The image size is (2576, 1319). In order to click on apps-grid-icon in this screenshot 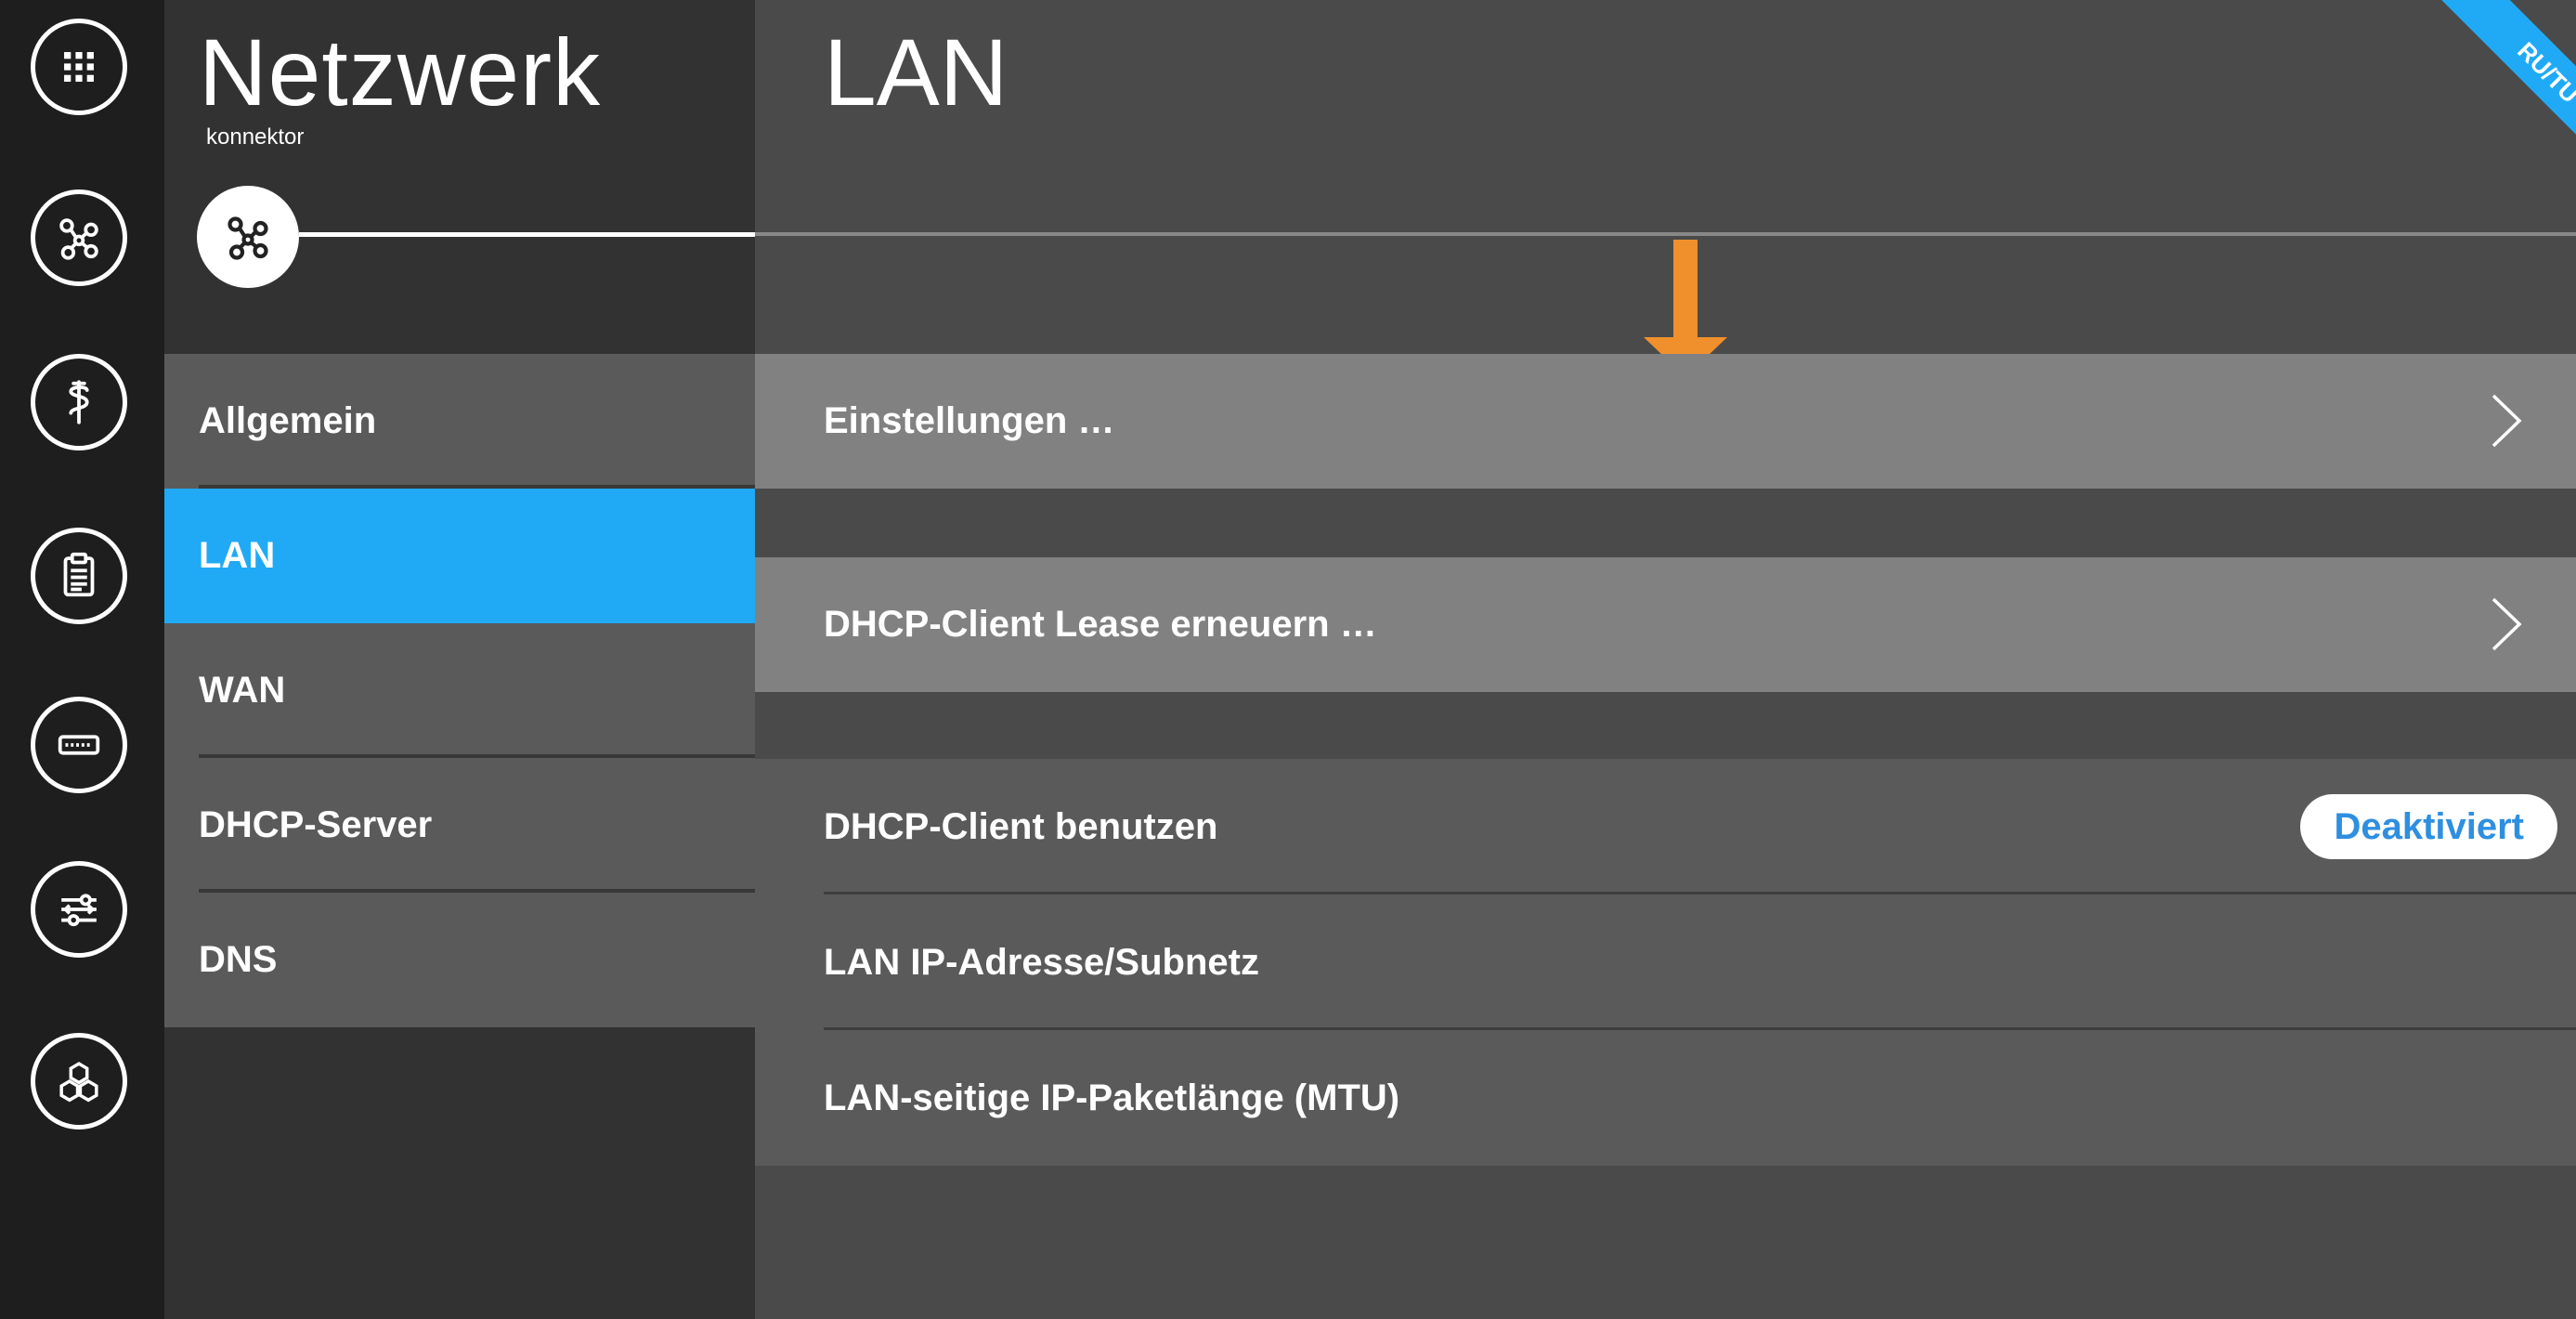, I will do `click(79, 67)`.